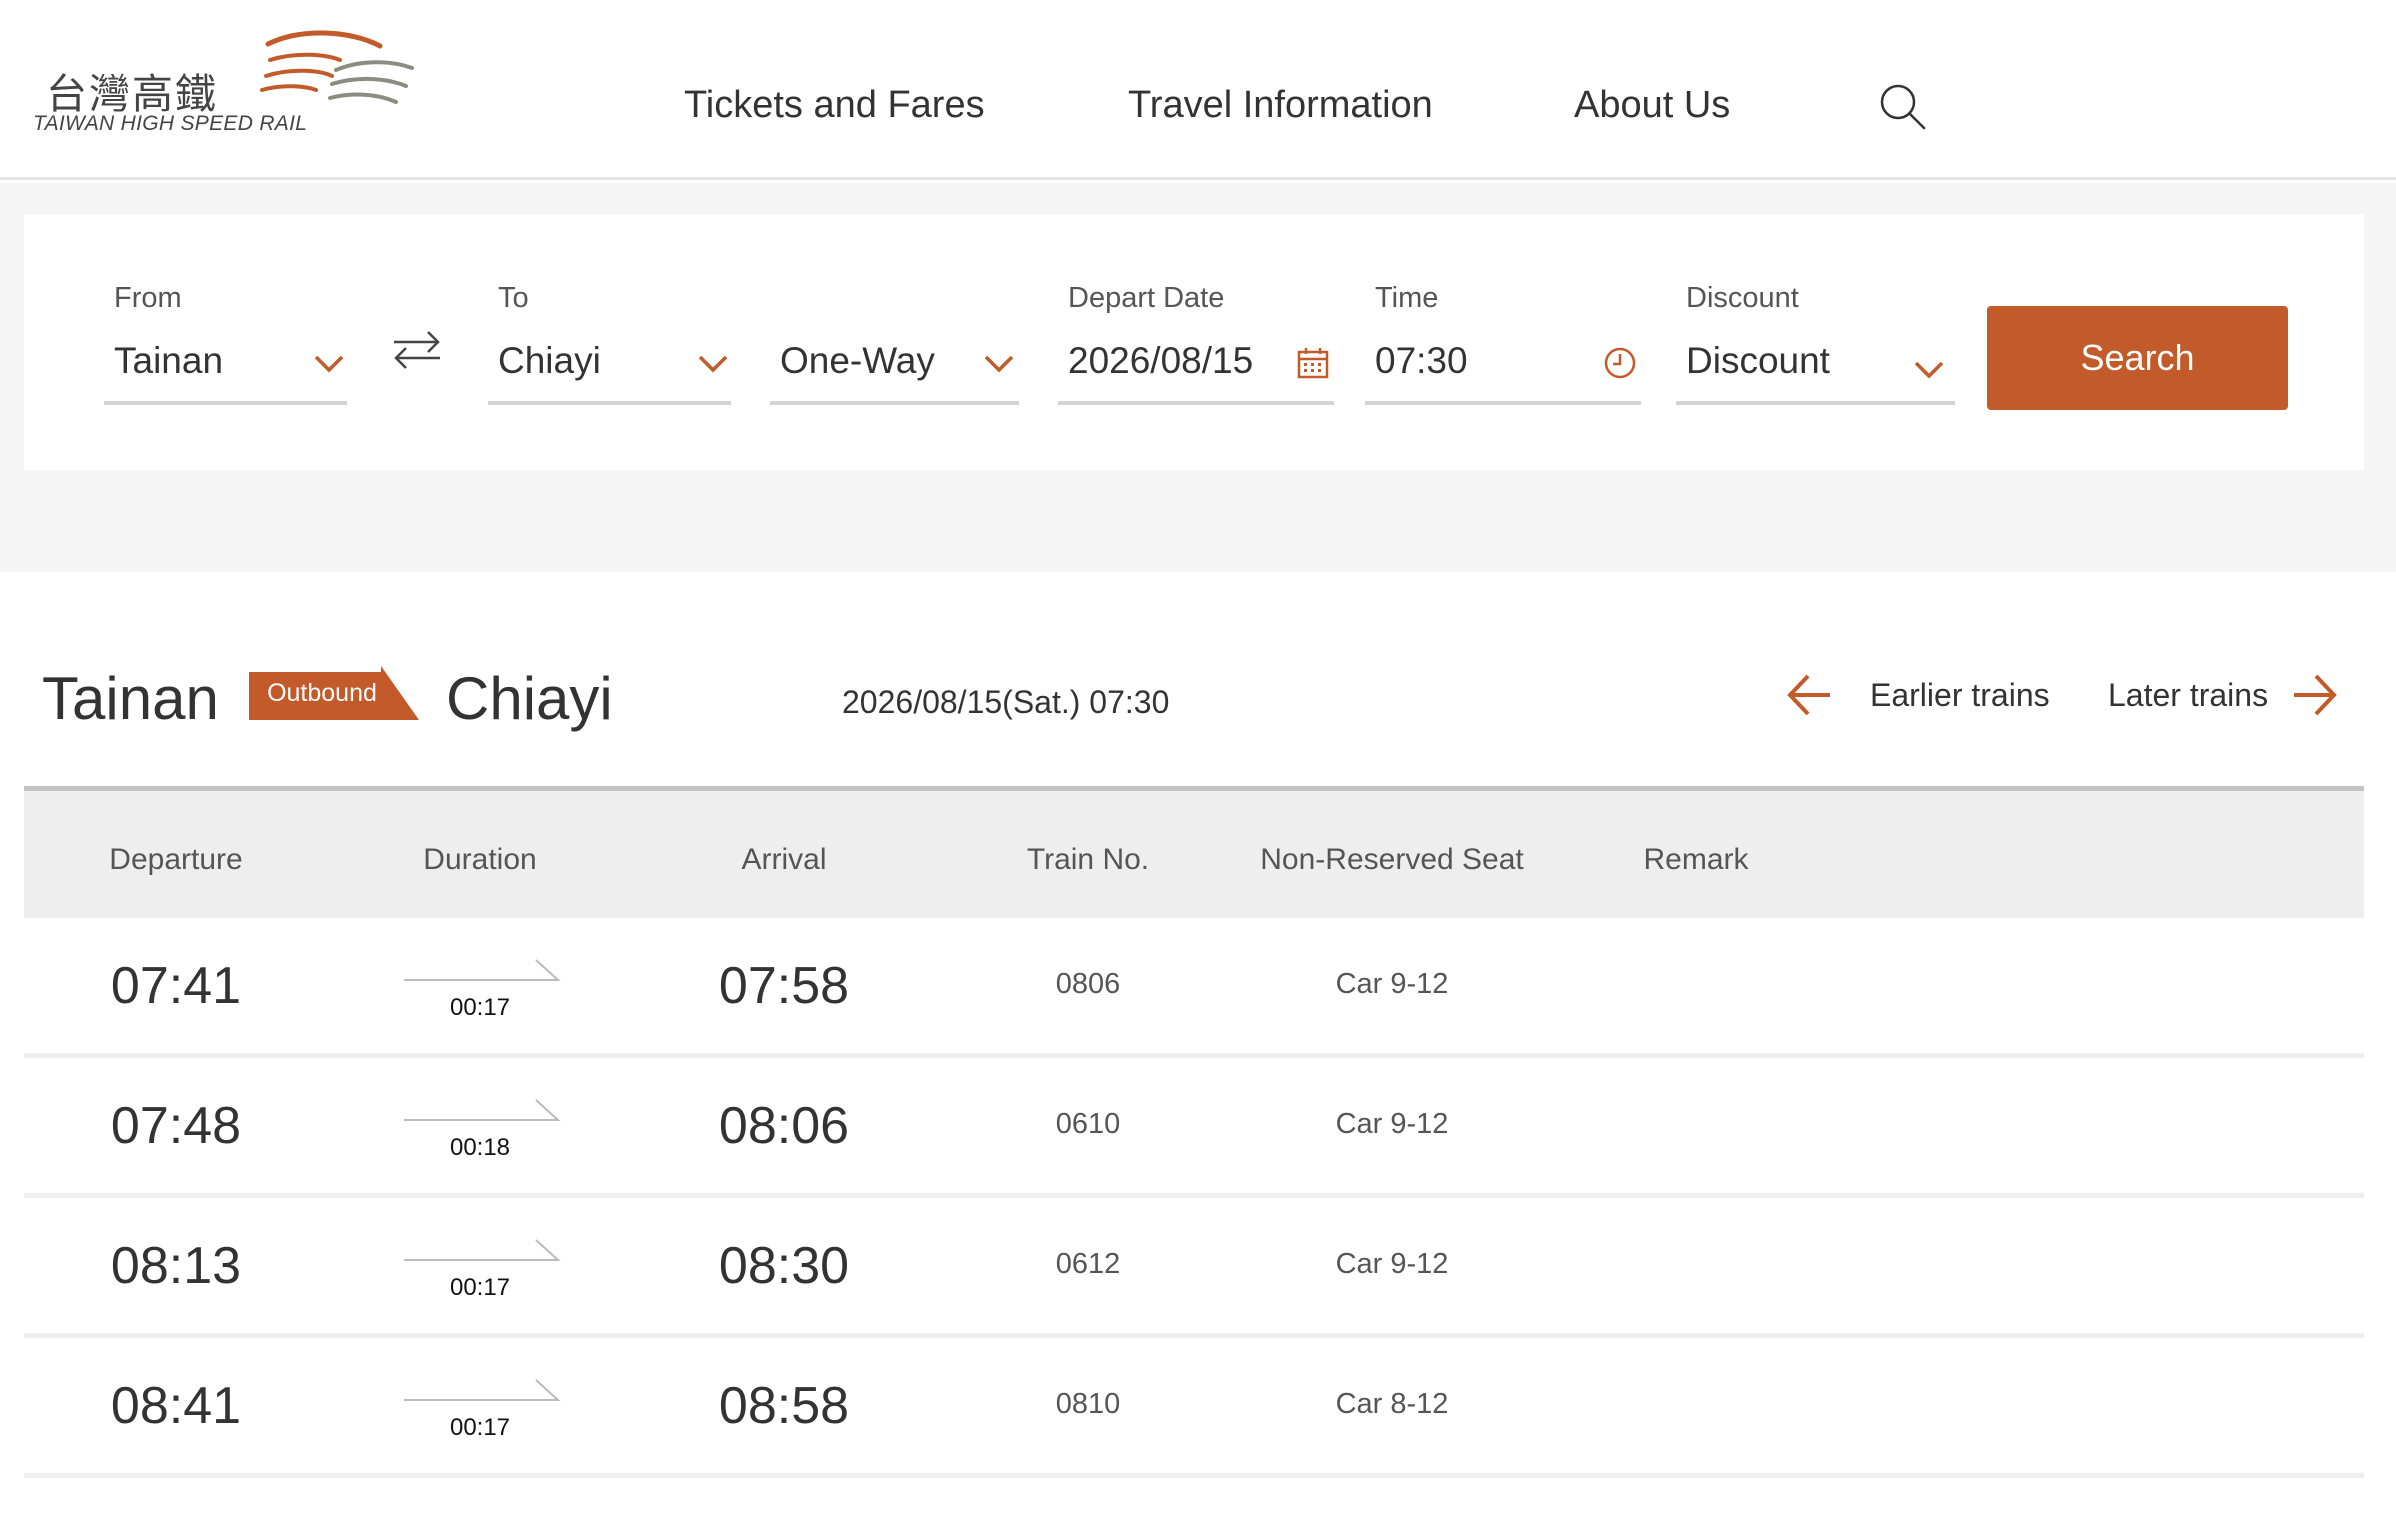 This screenshot has height=1514, width=2396. I want to click on nav-tickets-and-fares: Tickets and Fares, so click(834, 105).